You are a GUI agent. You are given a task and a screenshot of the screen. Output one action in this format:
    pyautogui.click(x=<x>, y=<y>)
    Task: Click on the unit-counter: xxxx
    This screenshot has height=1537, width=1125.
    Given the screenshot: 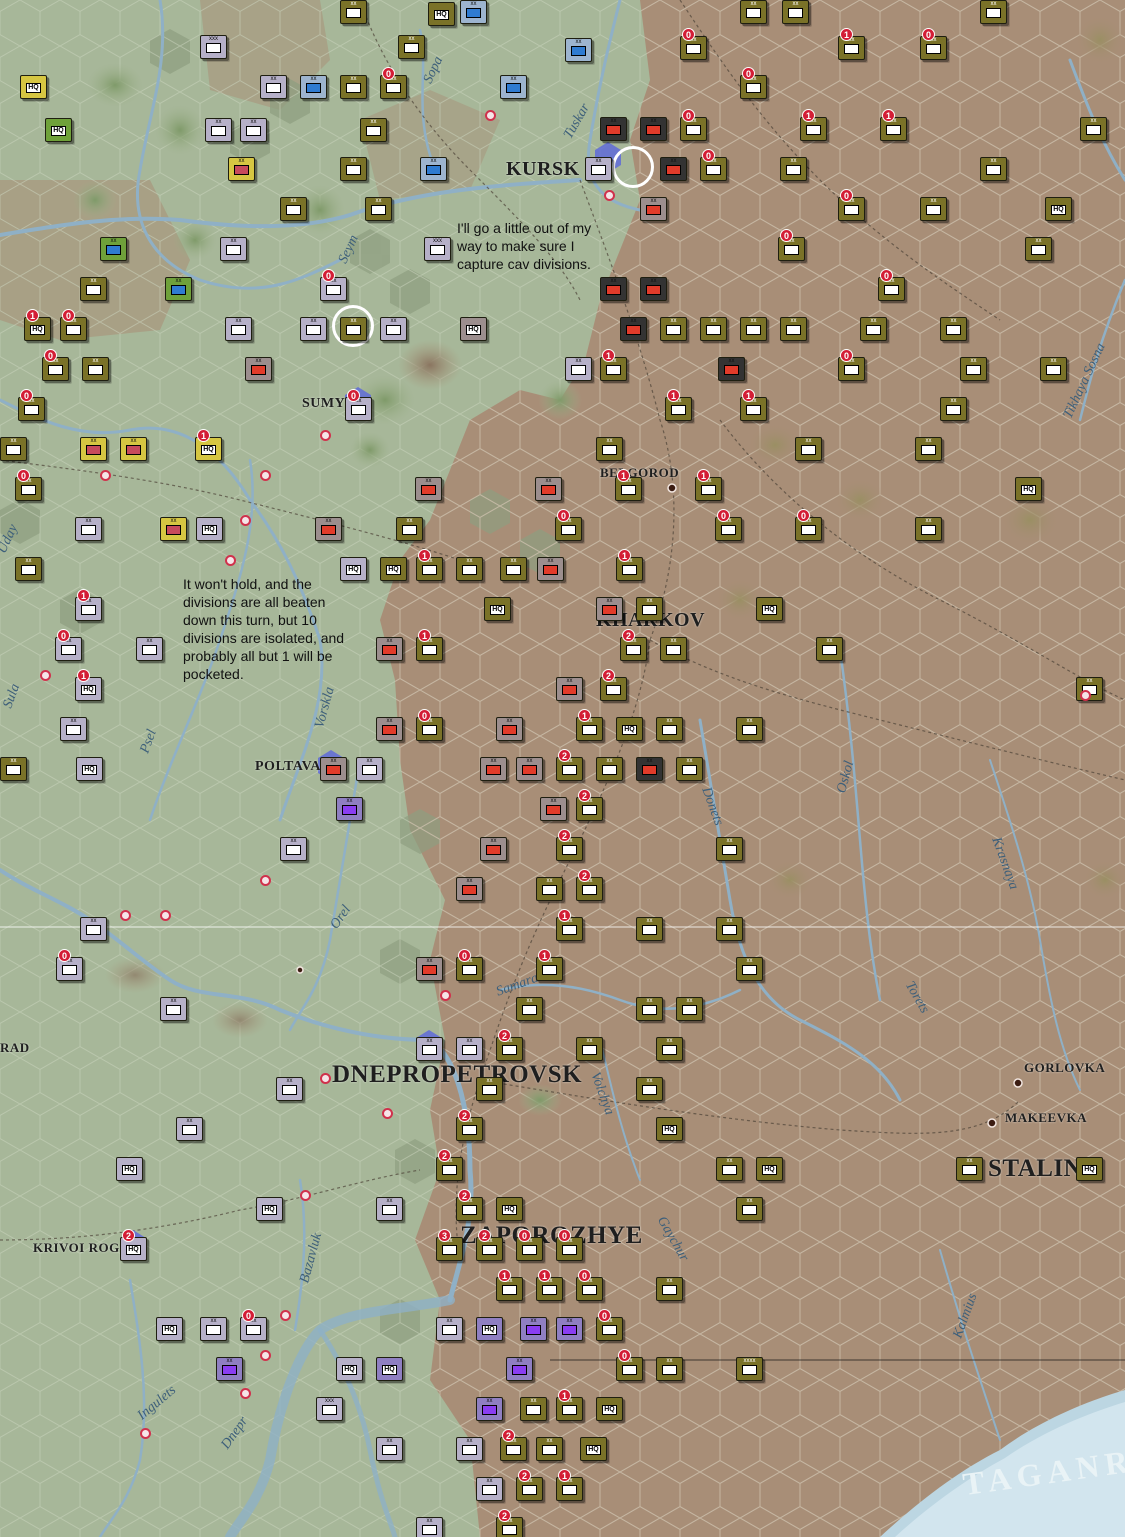 What is the action you would take?
    pyautogui.click(x=749, y=1369)
    